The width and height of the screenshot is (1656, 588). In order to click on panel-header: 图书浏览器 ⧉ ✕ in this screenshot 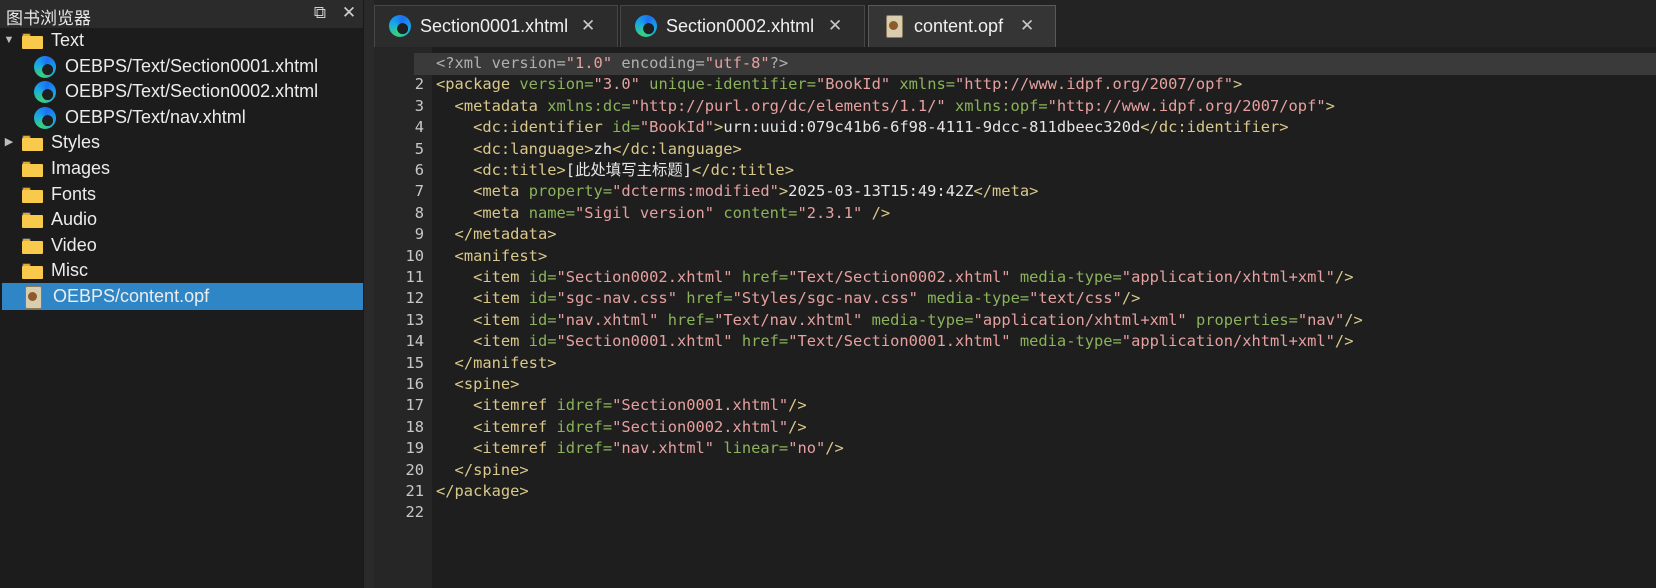, I will do `click(191, 14)`.